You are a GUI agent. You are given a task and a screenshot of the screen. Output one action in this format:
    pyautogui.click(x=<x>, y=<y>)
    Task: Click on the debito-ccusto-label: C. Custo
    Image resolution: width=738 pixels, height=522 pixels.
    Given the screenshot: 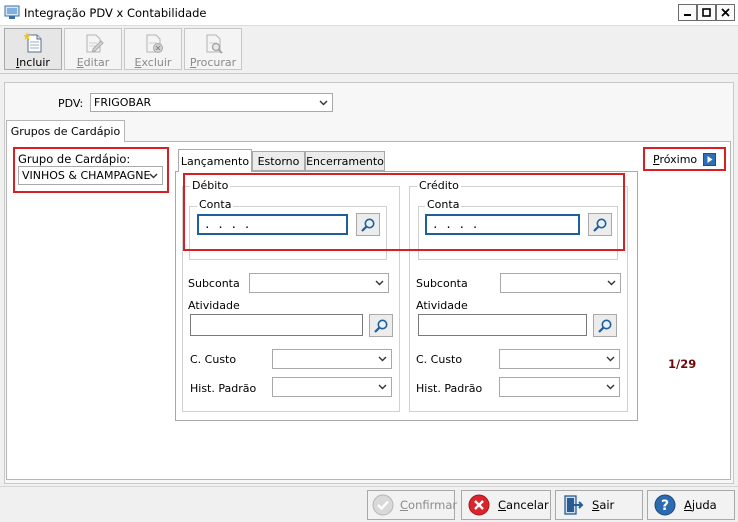 What is the action you would take?
    pyautogui.click(x=213, y=359)
    